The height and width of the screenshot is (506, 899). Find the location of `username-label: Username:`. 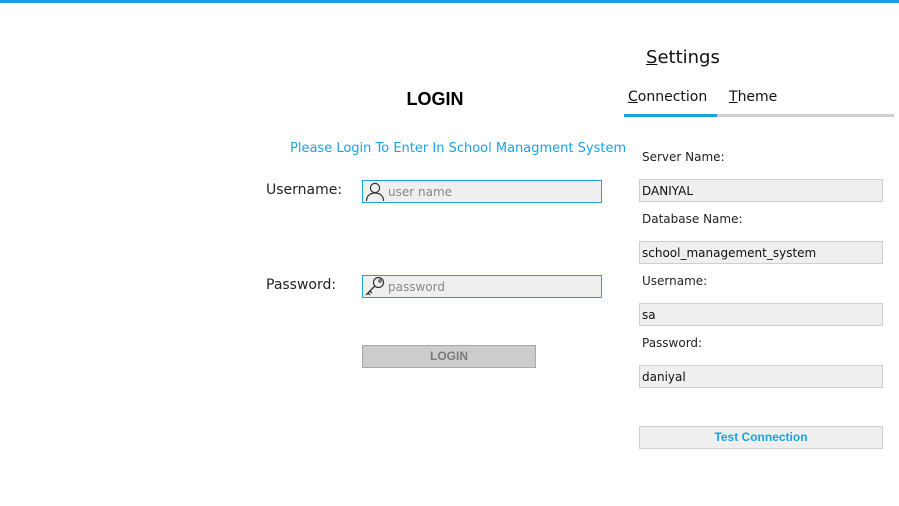

username-label: Username: is located at coordinates (304, 190).